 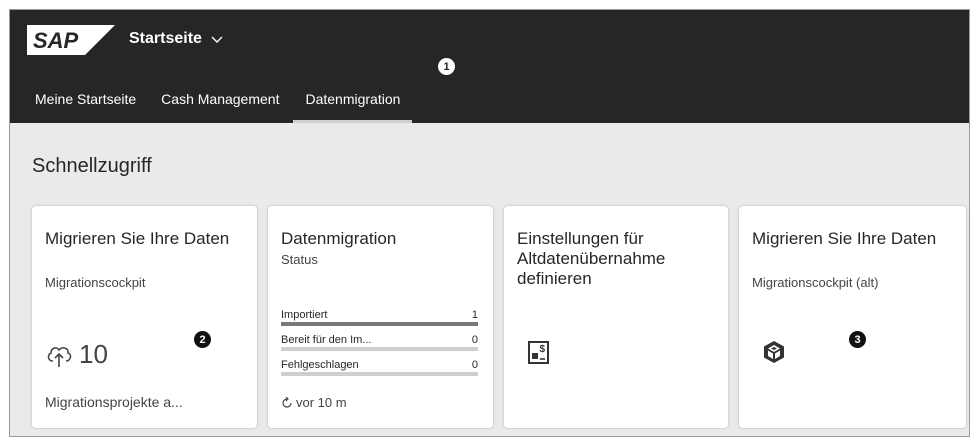 I want to click on sap-logo: SAP, so click(x=71, y=40).